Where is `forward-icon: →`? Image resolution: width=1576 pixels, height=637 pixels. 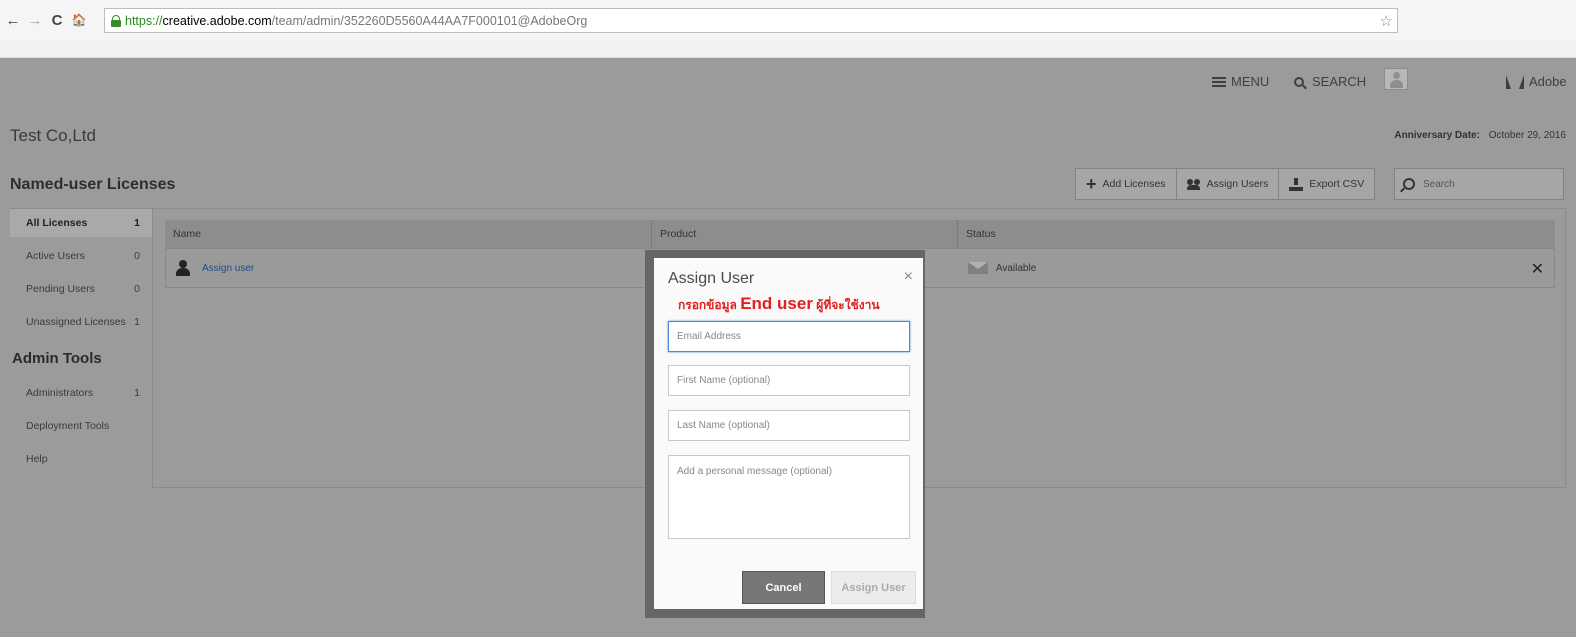
forward-icon: → is located at coordinates (35, 20).